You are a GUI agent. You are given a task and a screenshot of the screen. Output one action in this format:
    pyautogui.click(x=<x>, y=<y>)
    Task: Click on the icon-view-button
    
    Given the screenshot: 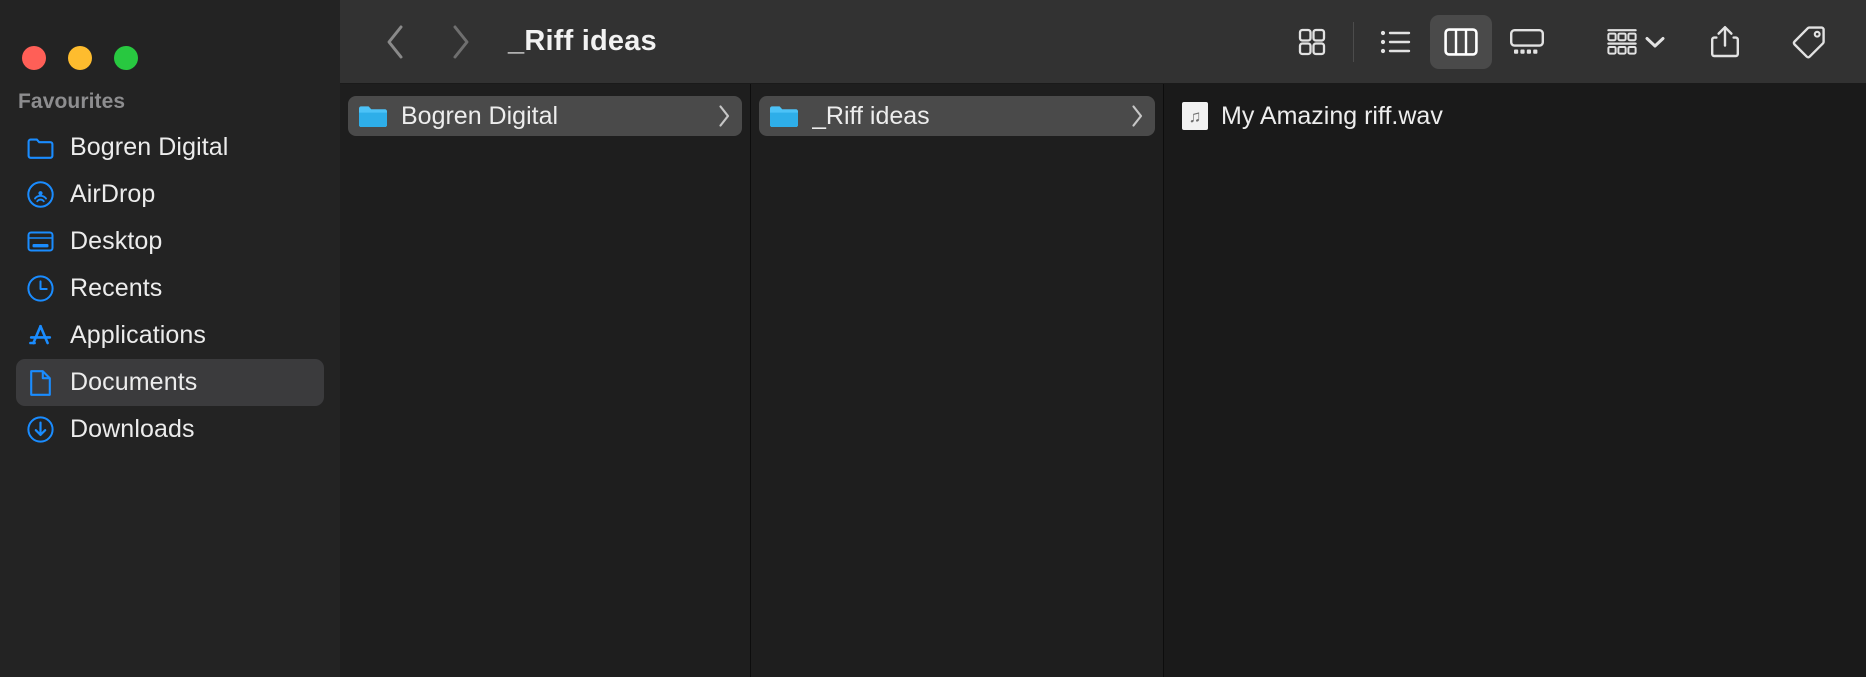 What is the action you would take?
    pyautogui.click(x=1312, y=42)
    